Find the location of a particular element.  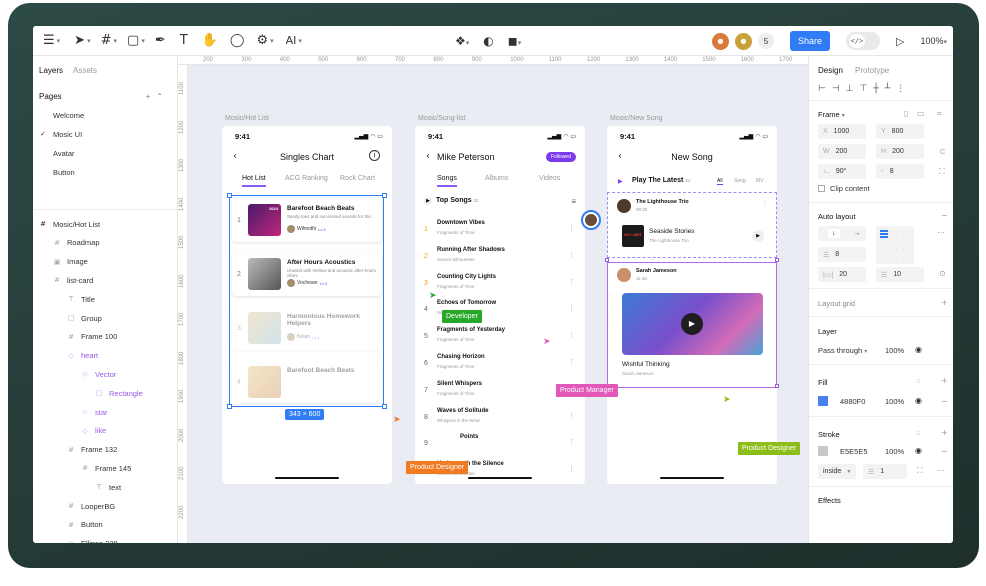

padding-vertical-field: ☰ 10 is located at coordinates (900, 274).